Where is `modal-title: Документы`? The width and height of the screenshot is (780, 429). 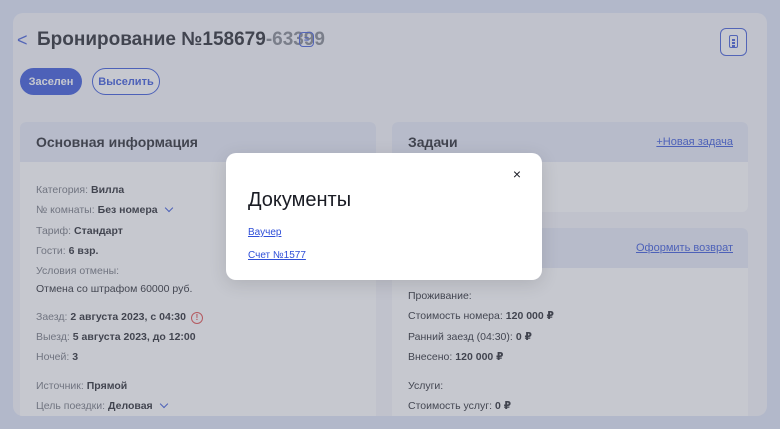 modal-title: Документы is located at coordinates (300, 200).